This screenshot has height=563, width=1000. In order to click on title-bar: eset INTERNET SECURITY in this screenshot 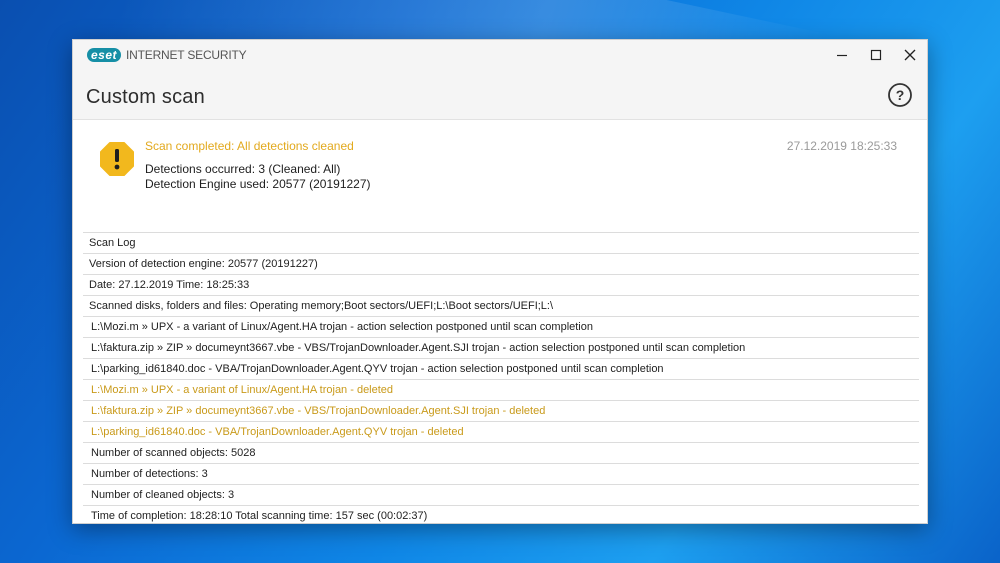, I will do `click(500, 57)`.